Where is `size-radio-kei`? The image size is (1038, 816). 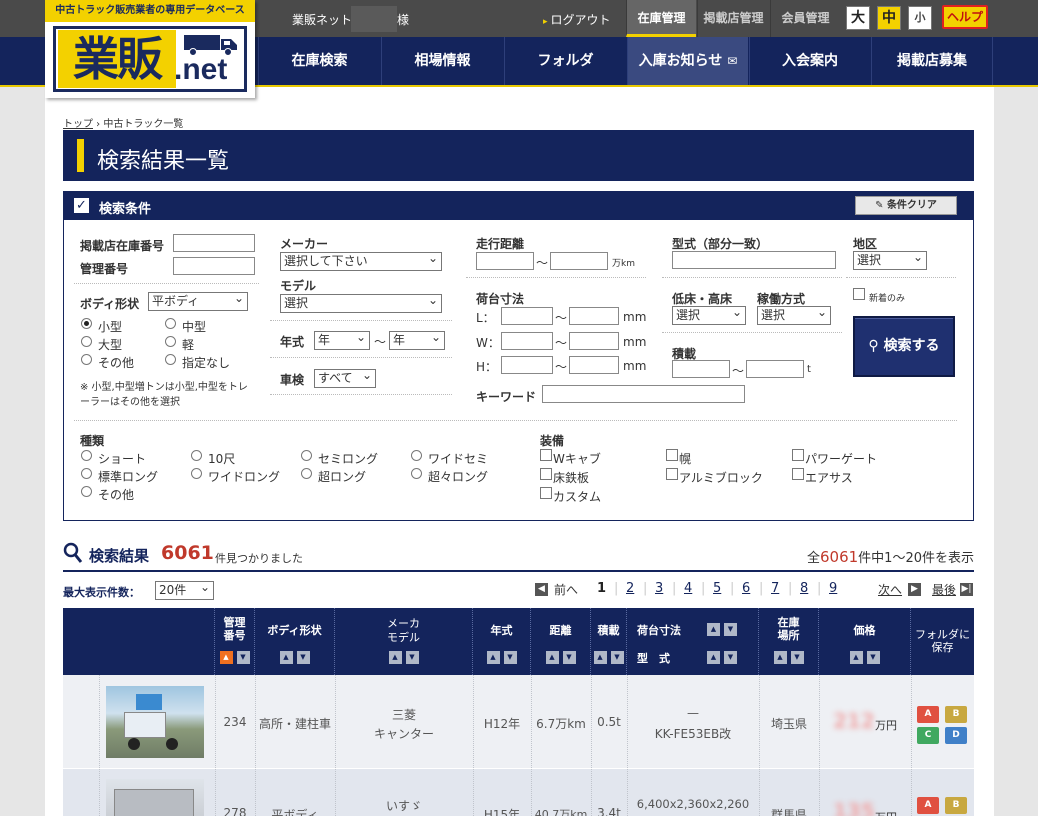
size-radio-kei is located at coordinates (170, 341).